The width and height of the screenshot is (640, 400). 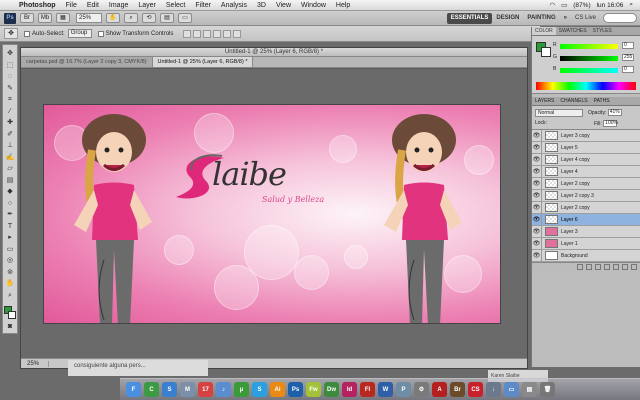 I want to click on layer-row: 👁 Layer 1, so click(x=586, y=243).